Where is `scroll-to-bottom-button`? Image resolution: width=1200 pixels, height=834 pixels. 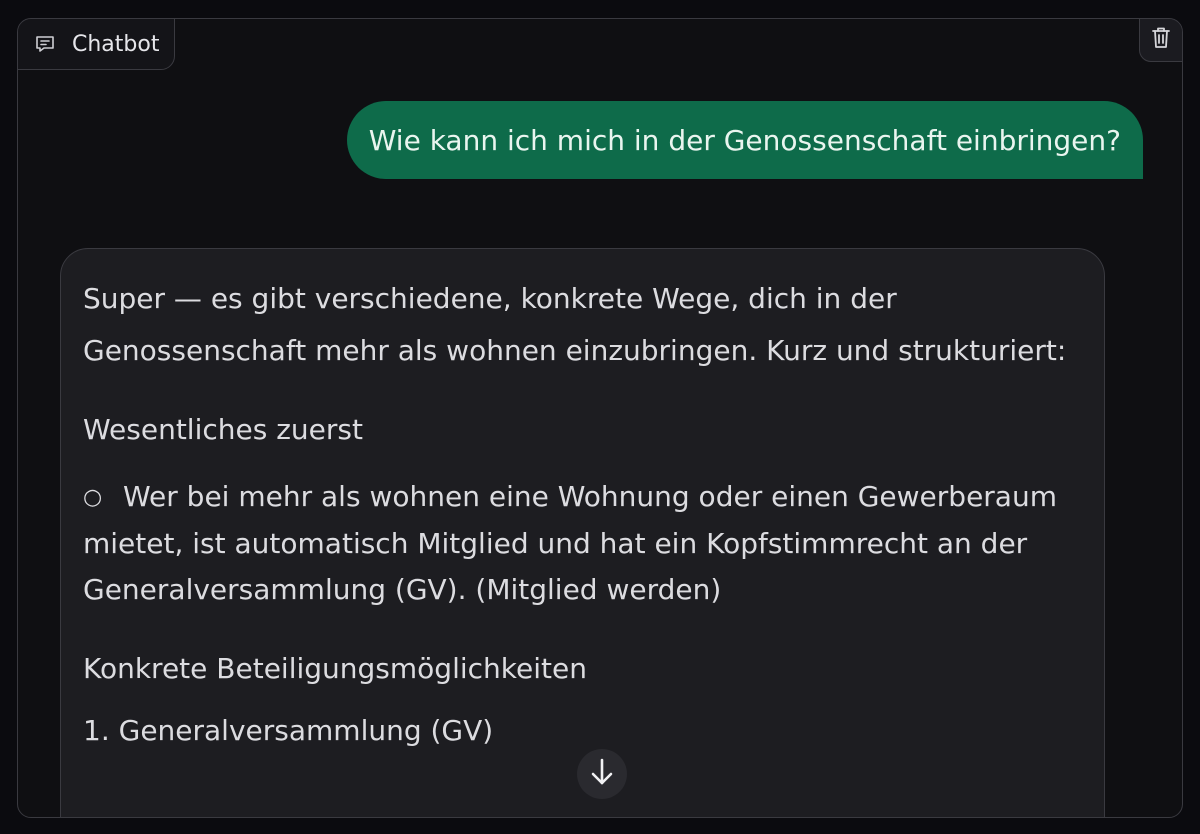
scroll-to-bottom-button is located at coordinates (602, 774).